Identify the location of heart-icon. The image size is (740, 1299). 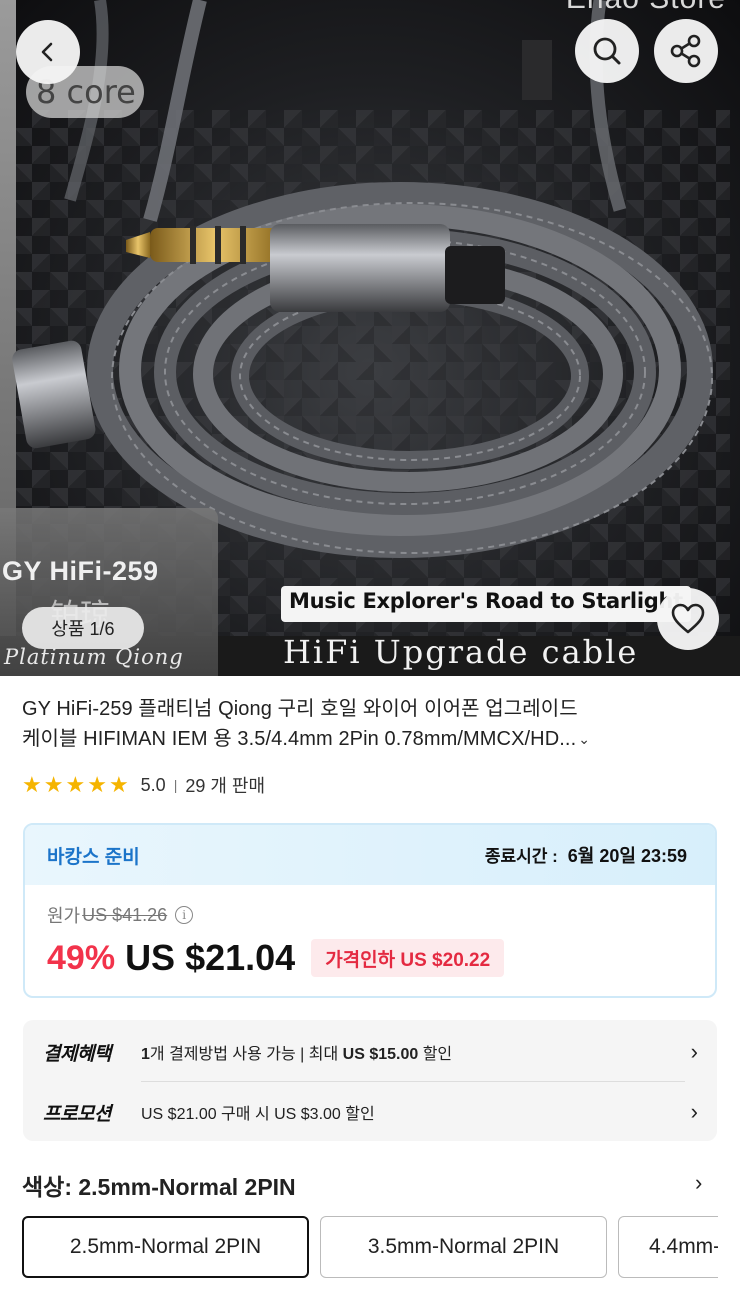
(688, 618).